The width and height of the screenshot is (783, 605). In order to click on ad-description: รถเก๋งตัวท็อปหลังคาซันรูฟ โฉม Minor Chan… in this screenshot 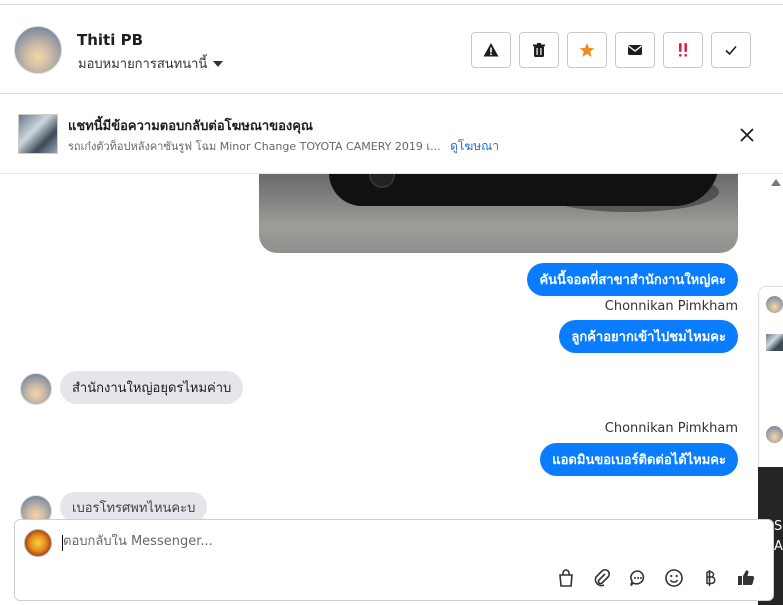, I will do `click(254, 146)`.